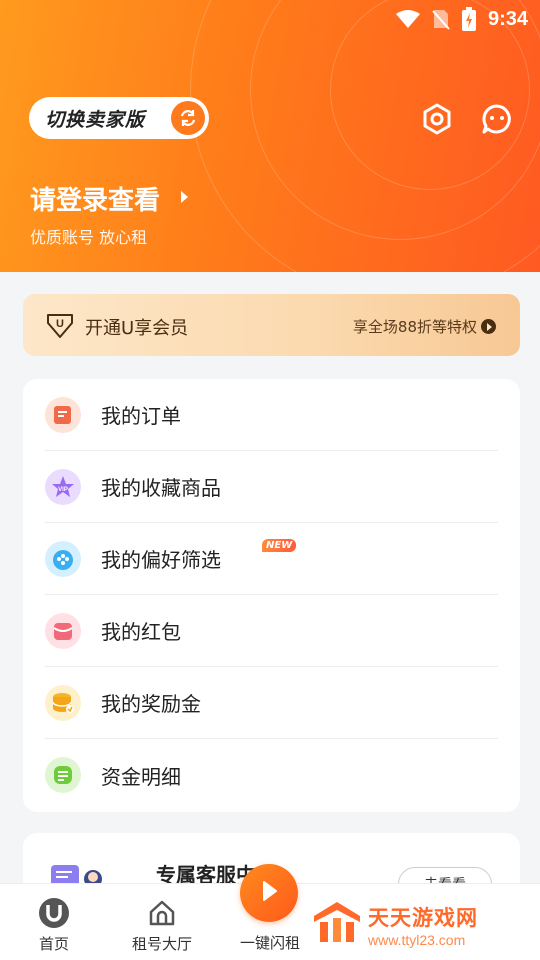  What do you see at coordinates (188, 118) in the screenshot?
I see `switch-arrows-icon` at bounding box center [188, 118].